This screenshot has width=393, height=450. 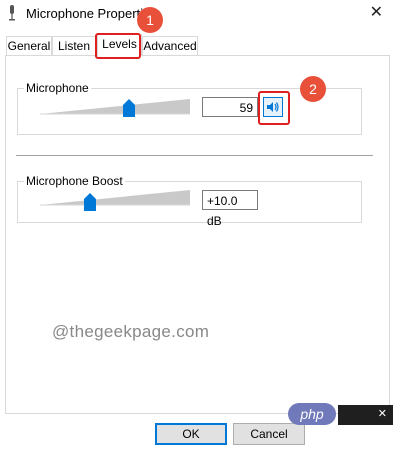 What do you see at coordinates (313, 89) in the screenshot?
I see `step-badge-2: 2` at bounding box center [313, 89].